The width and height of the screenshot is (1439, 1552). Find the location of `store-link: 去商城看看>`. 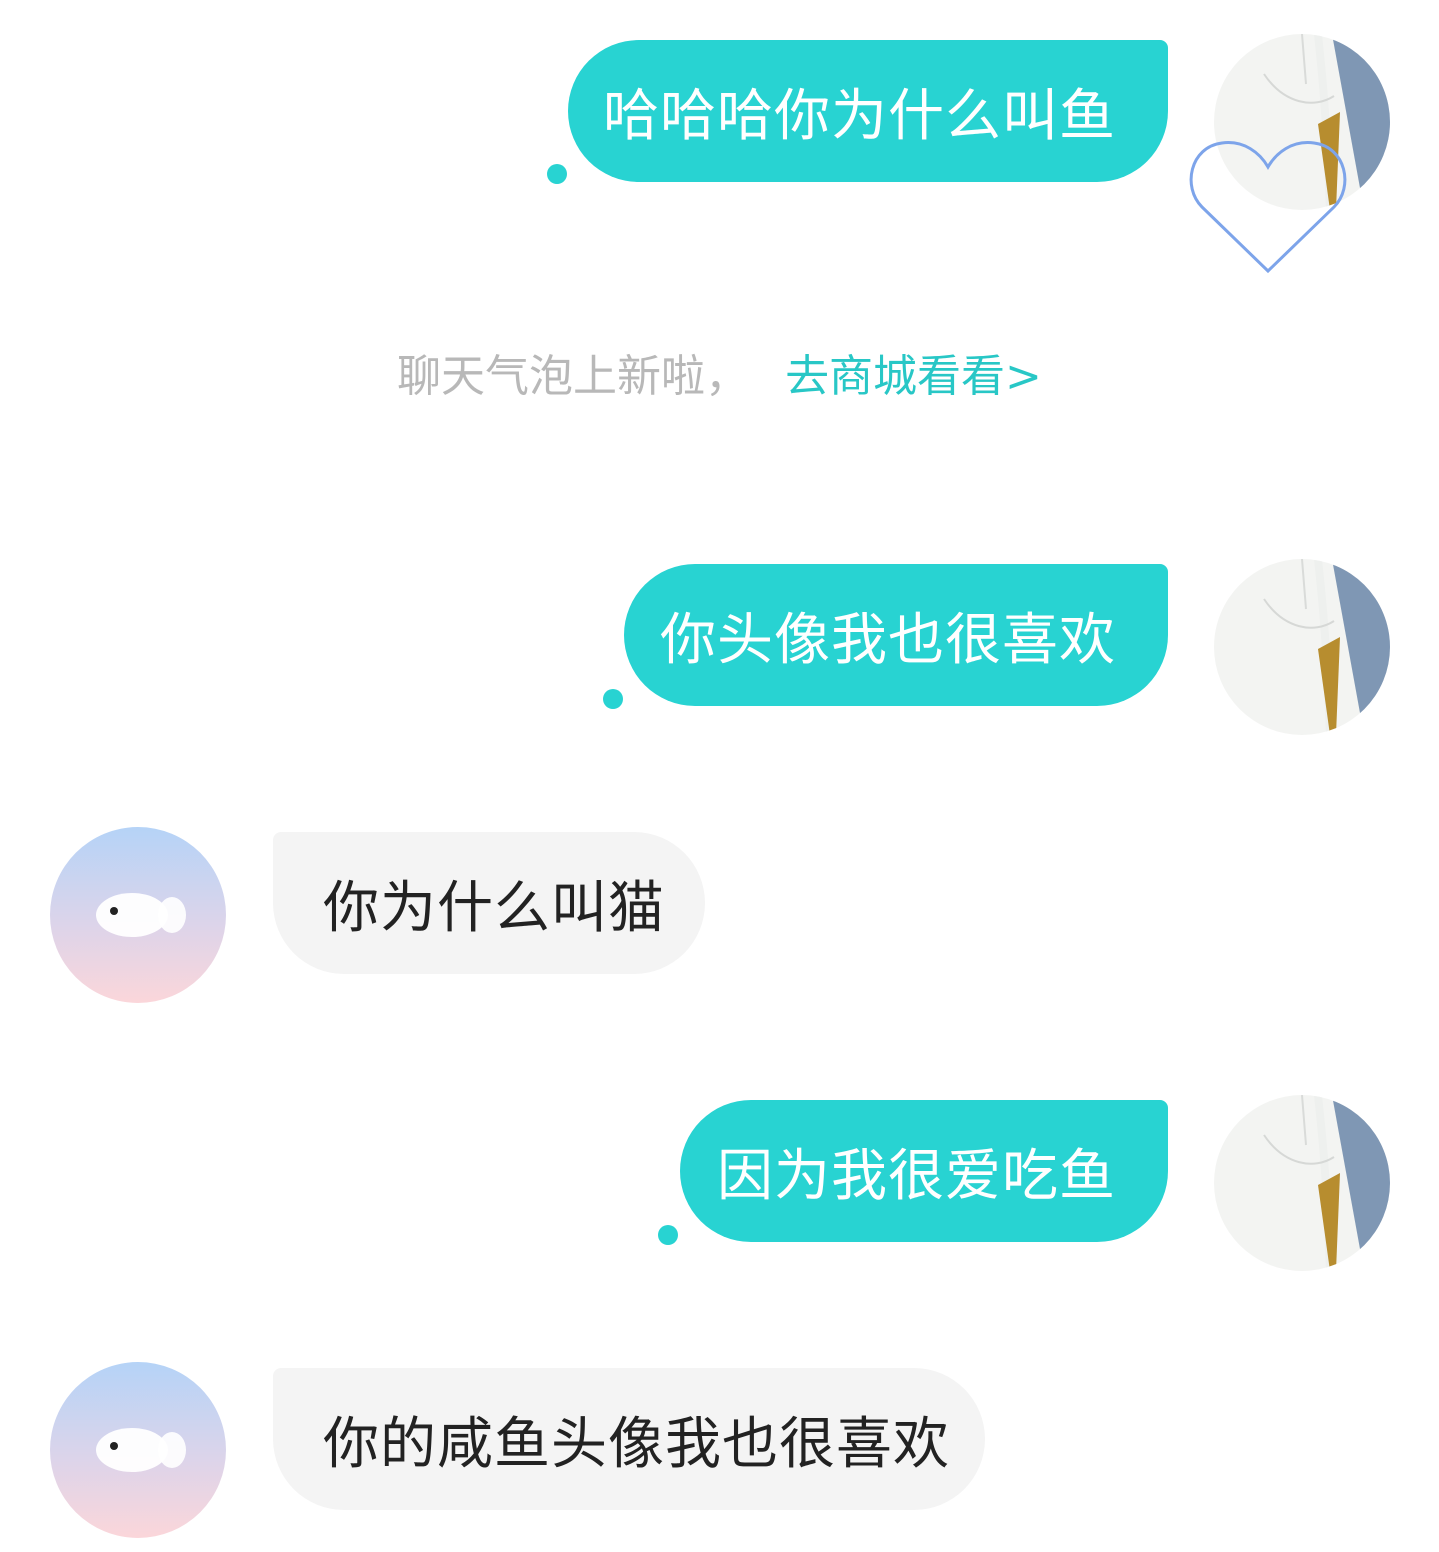

store-link: 去商城看看> is located at coordinates (913, 376).